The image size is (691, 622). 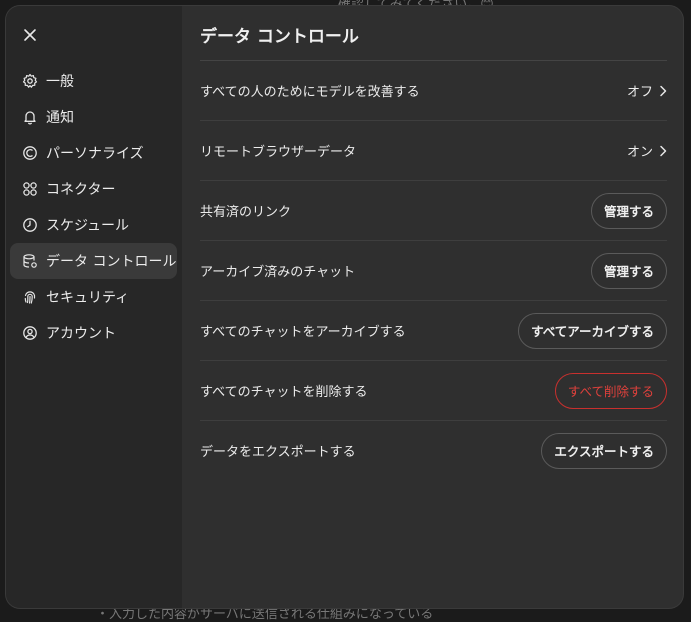 What do you see at coordinates (628, 270) in the screenshot?
I see `manage-archived-chats-button: 管理する` at bounding box center [628, 270].